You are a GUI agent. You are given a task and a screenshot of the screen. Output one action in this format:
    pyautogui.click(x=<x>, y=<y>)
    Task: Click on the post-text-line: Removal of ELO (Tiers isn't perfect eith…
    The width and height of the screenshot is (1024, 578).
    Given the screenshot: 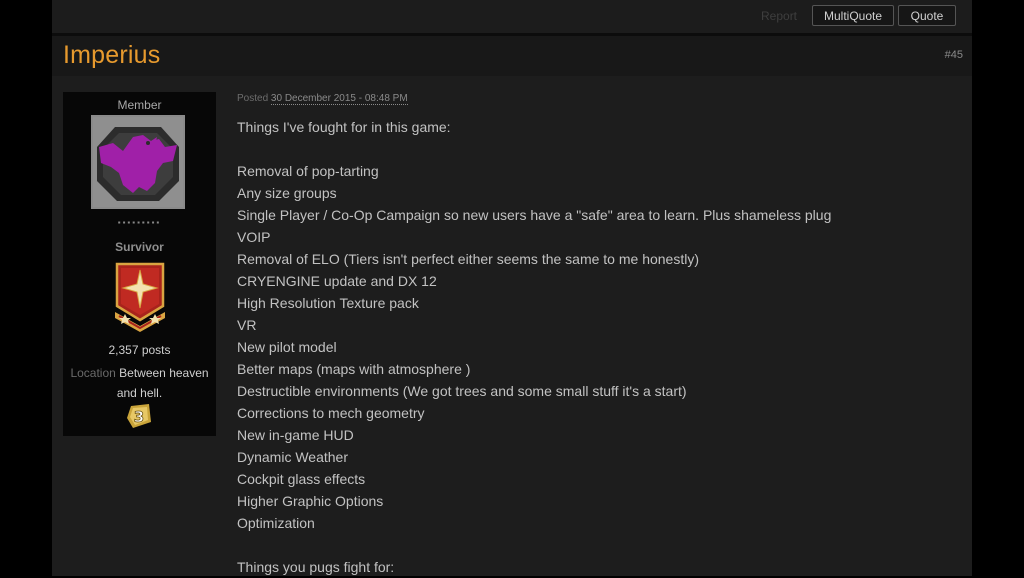 What is the action you would take?
    pyautogui.click(x=468, y=259)
    